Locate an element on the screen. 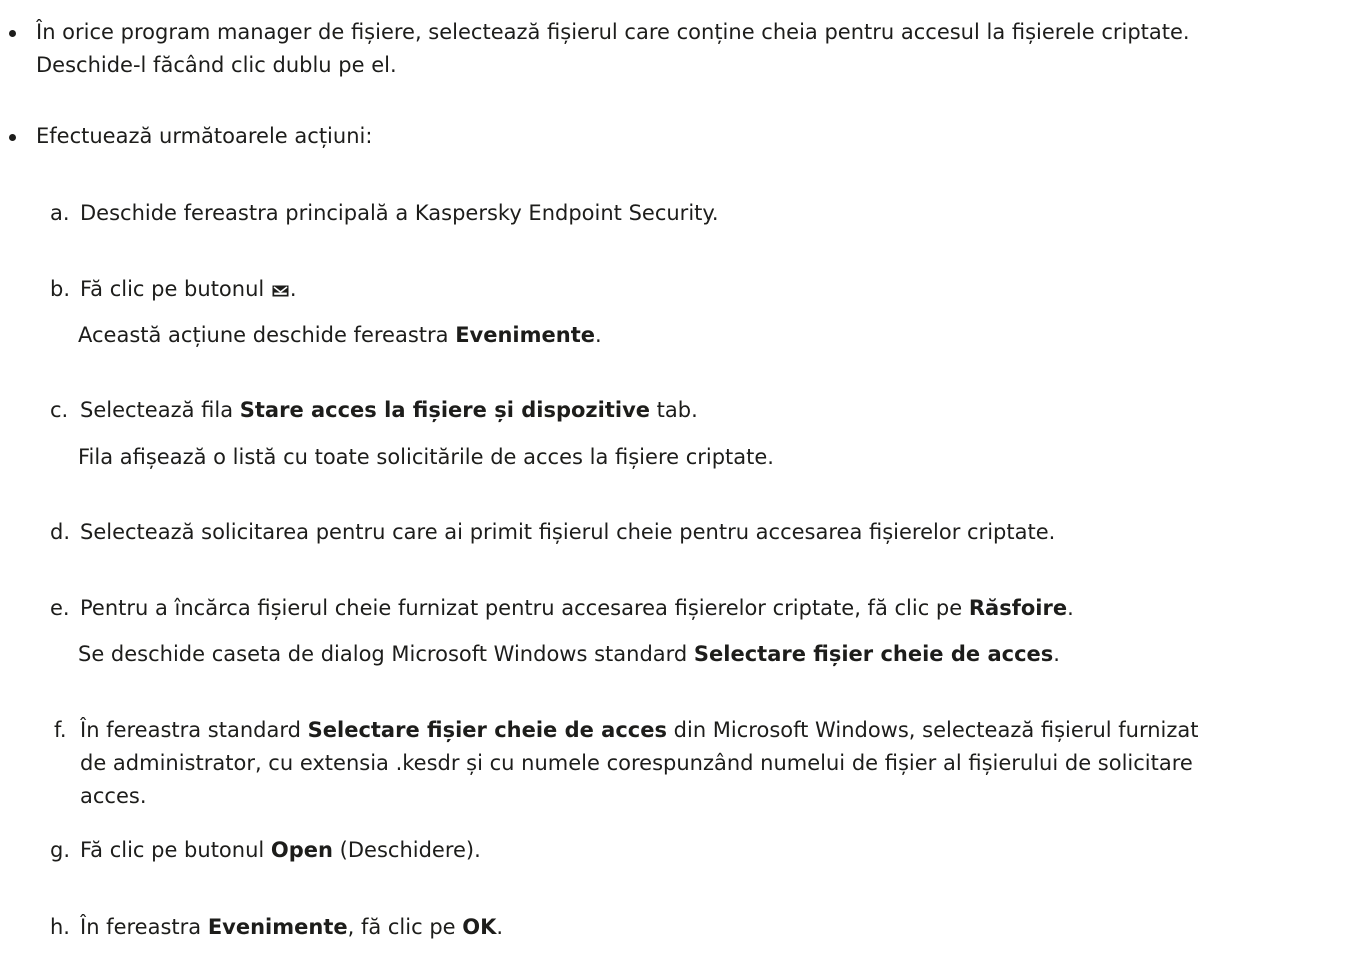  step-marker: a. is located at coordinates (60, 213).